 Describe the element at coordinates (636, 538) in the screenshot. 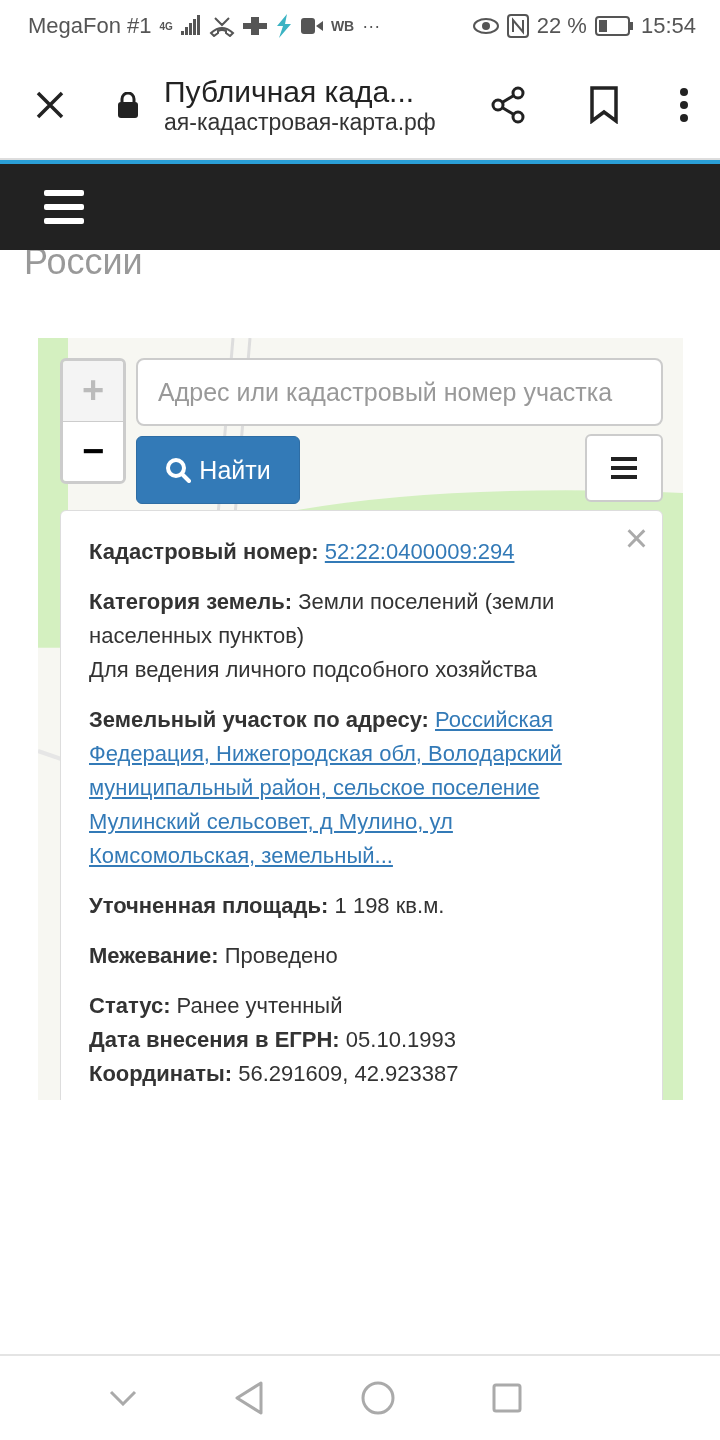

I see `close-button: ×` at that location.